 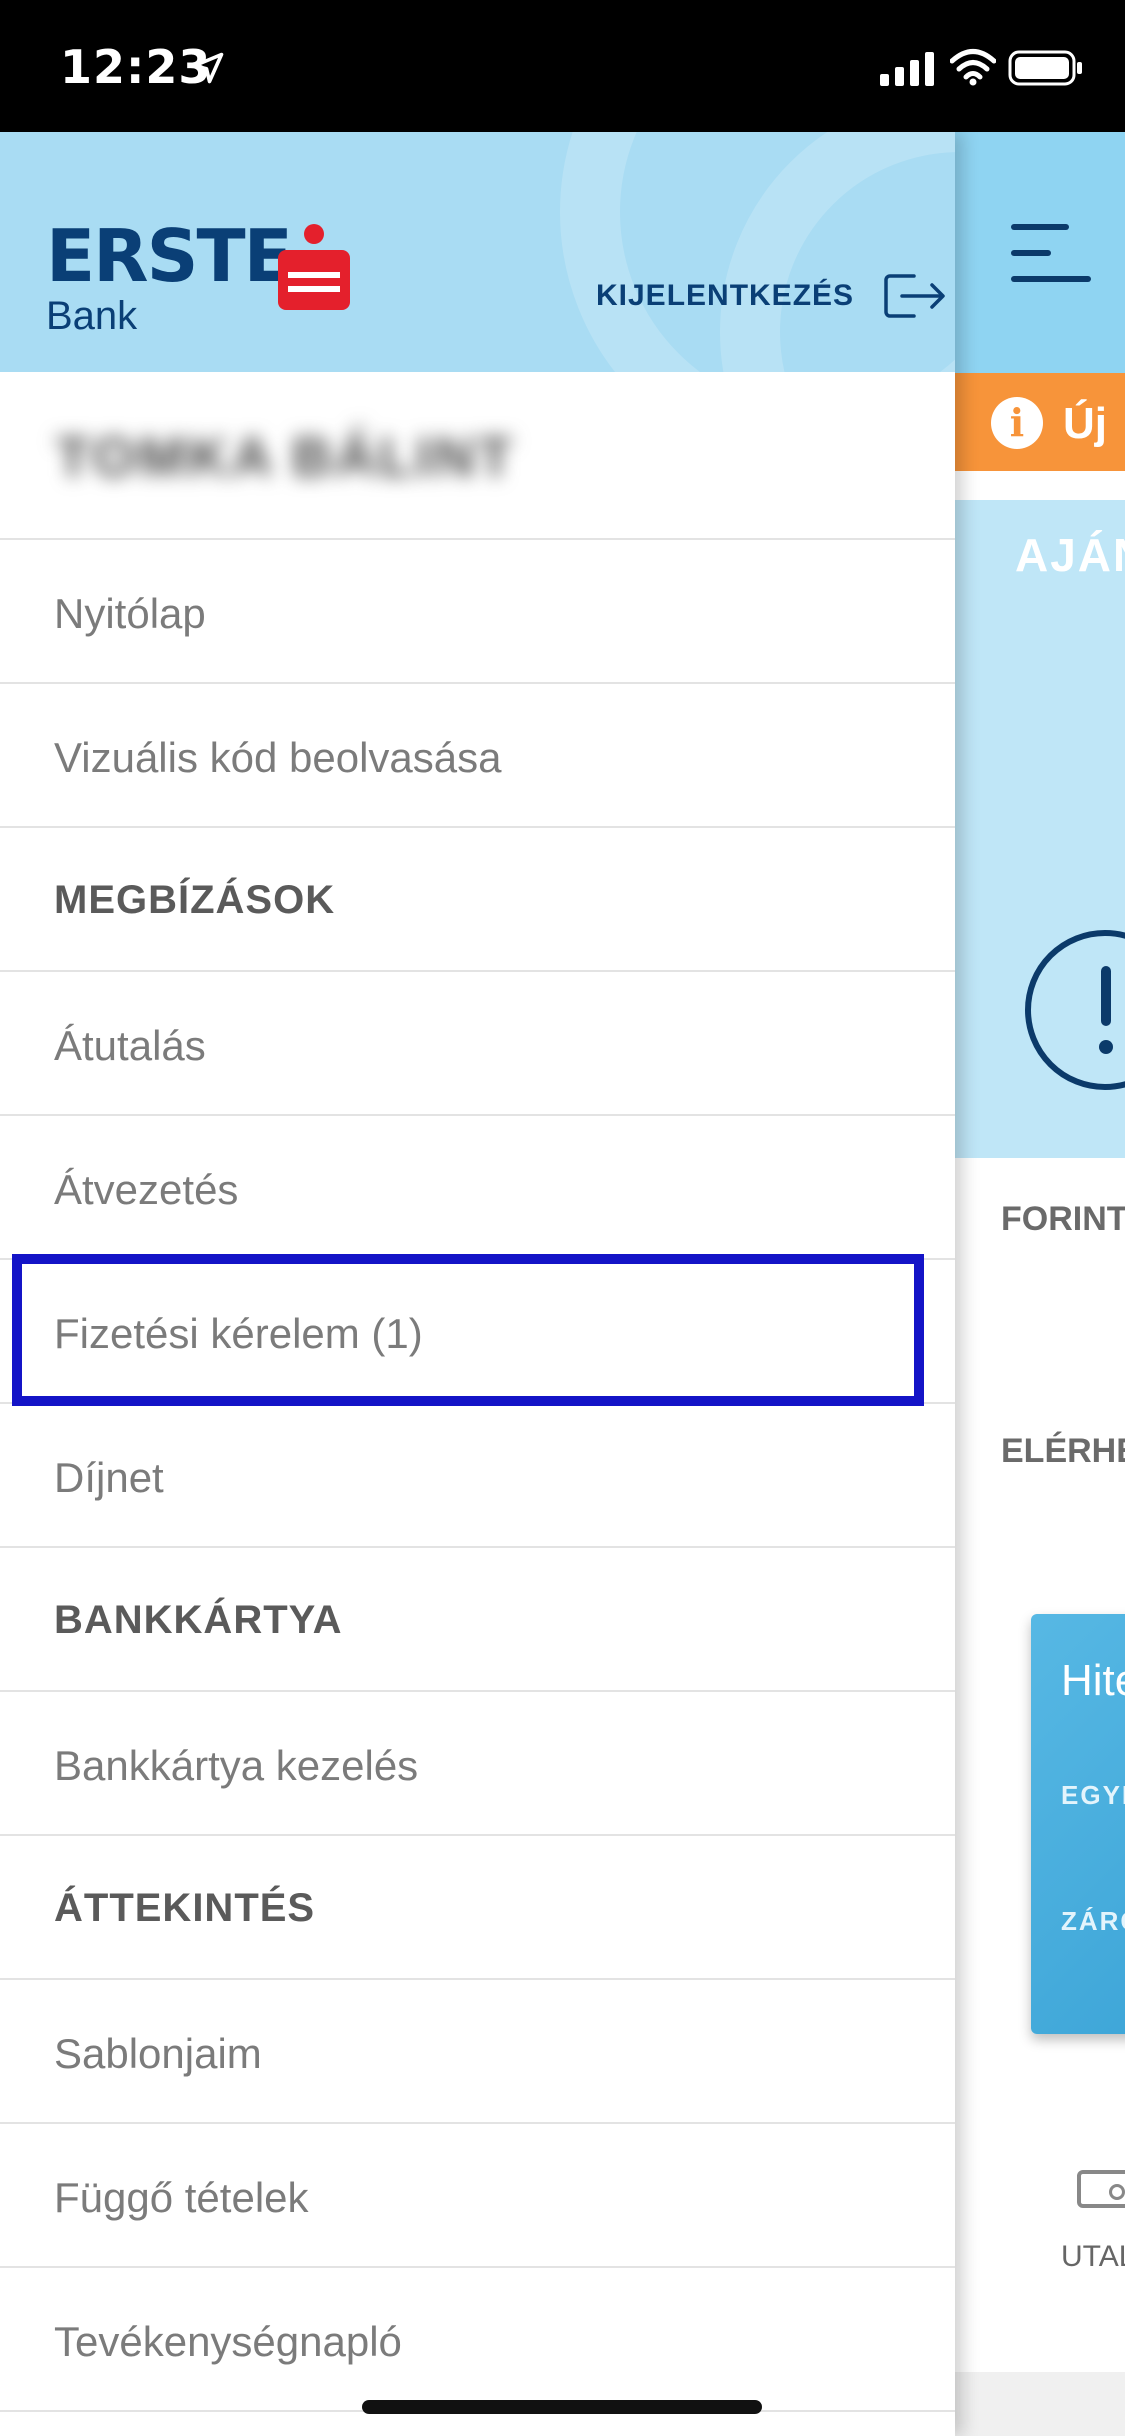 What do you see at coordinates (477, 2196) in the screenshot?
I see `menu-item-pending-items: Függő tételek` at bounding box center [477, 2196].